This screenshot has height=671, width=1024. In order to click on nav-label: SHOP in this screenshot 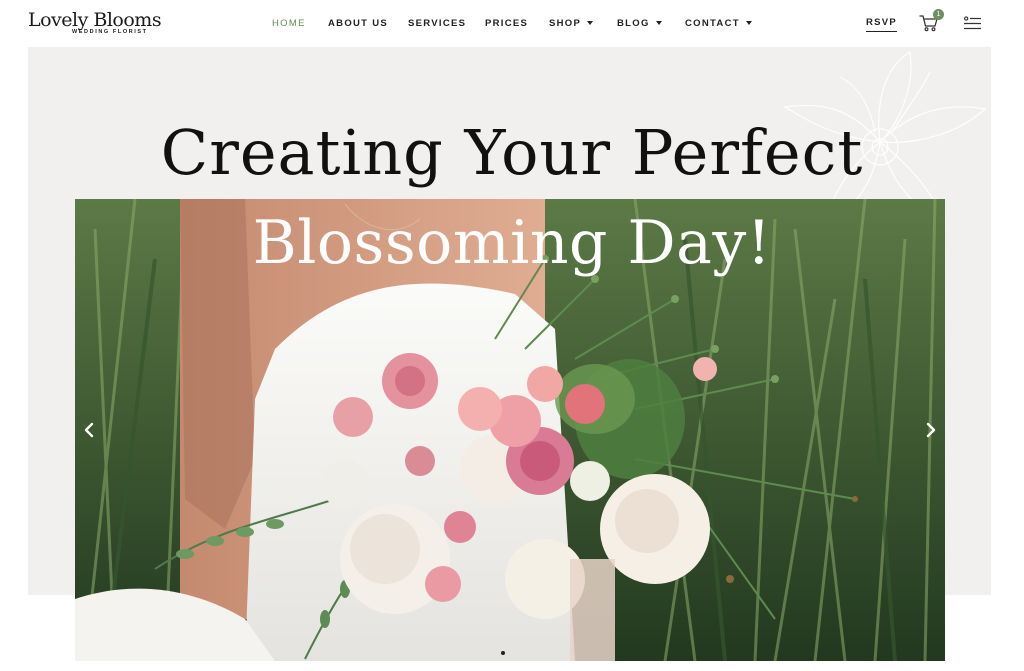, I will do `click(565, 23)`.